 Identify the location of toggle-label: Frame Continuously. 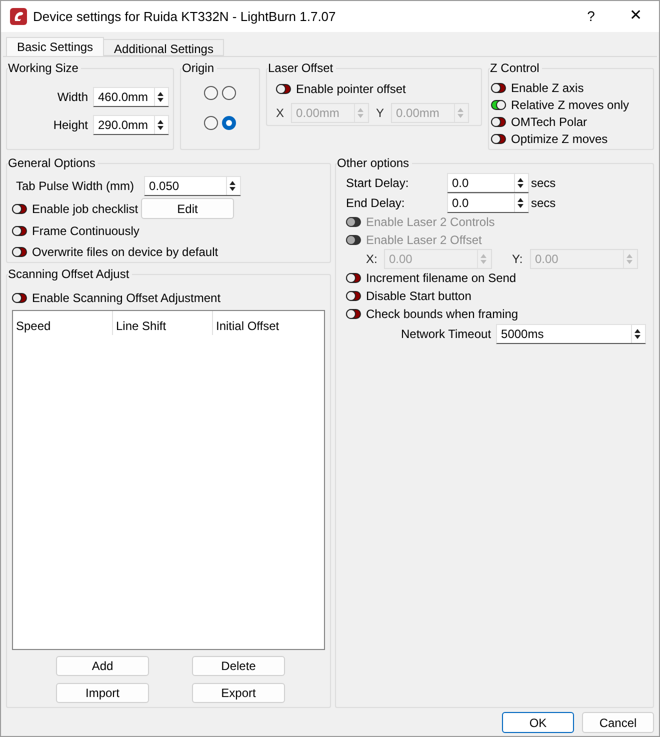
(86, 231).